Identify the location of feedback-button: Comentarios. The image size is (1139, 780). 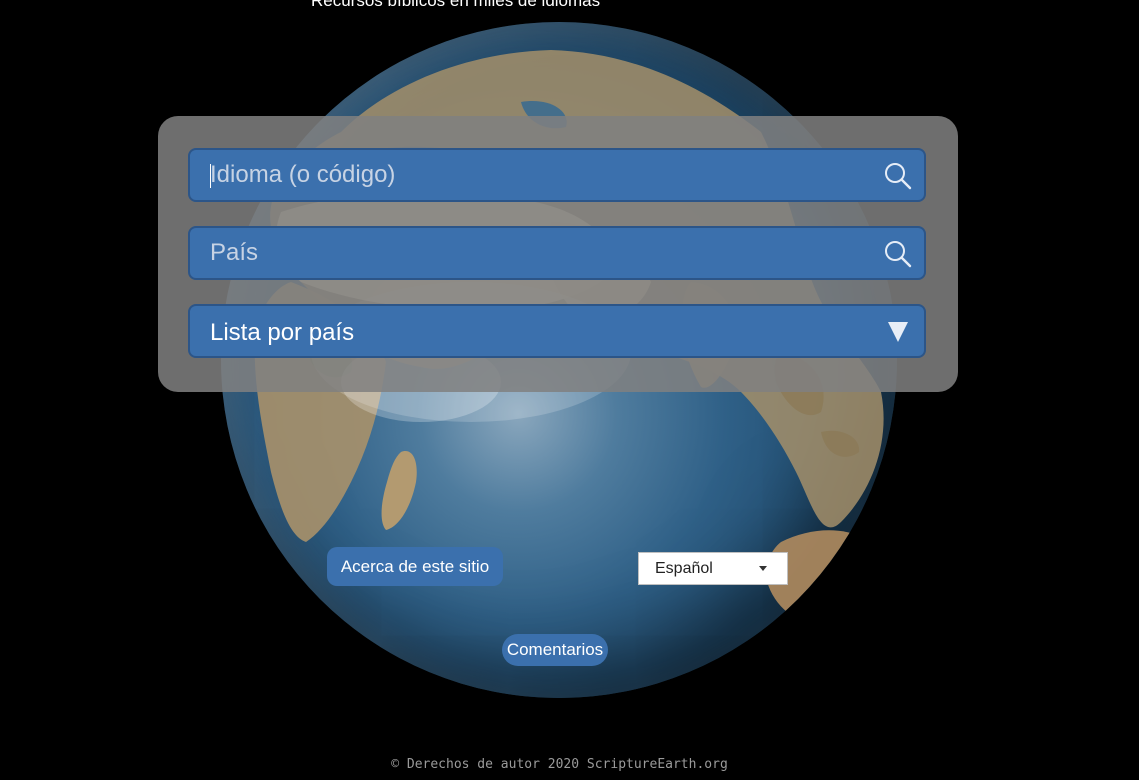
(555, 650).